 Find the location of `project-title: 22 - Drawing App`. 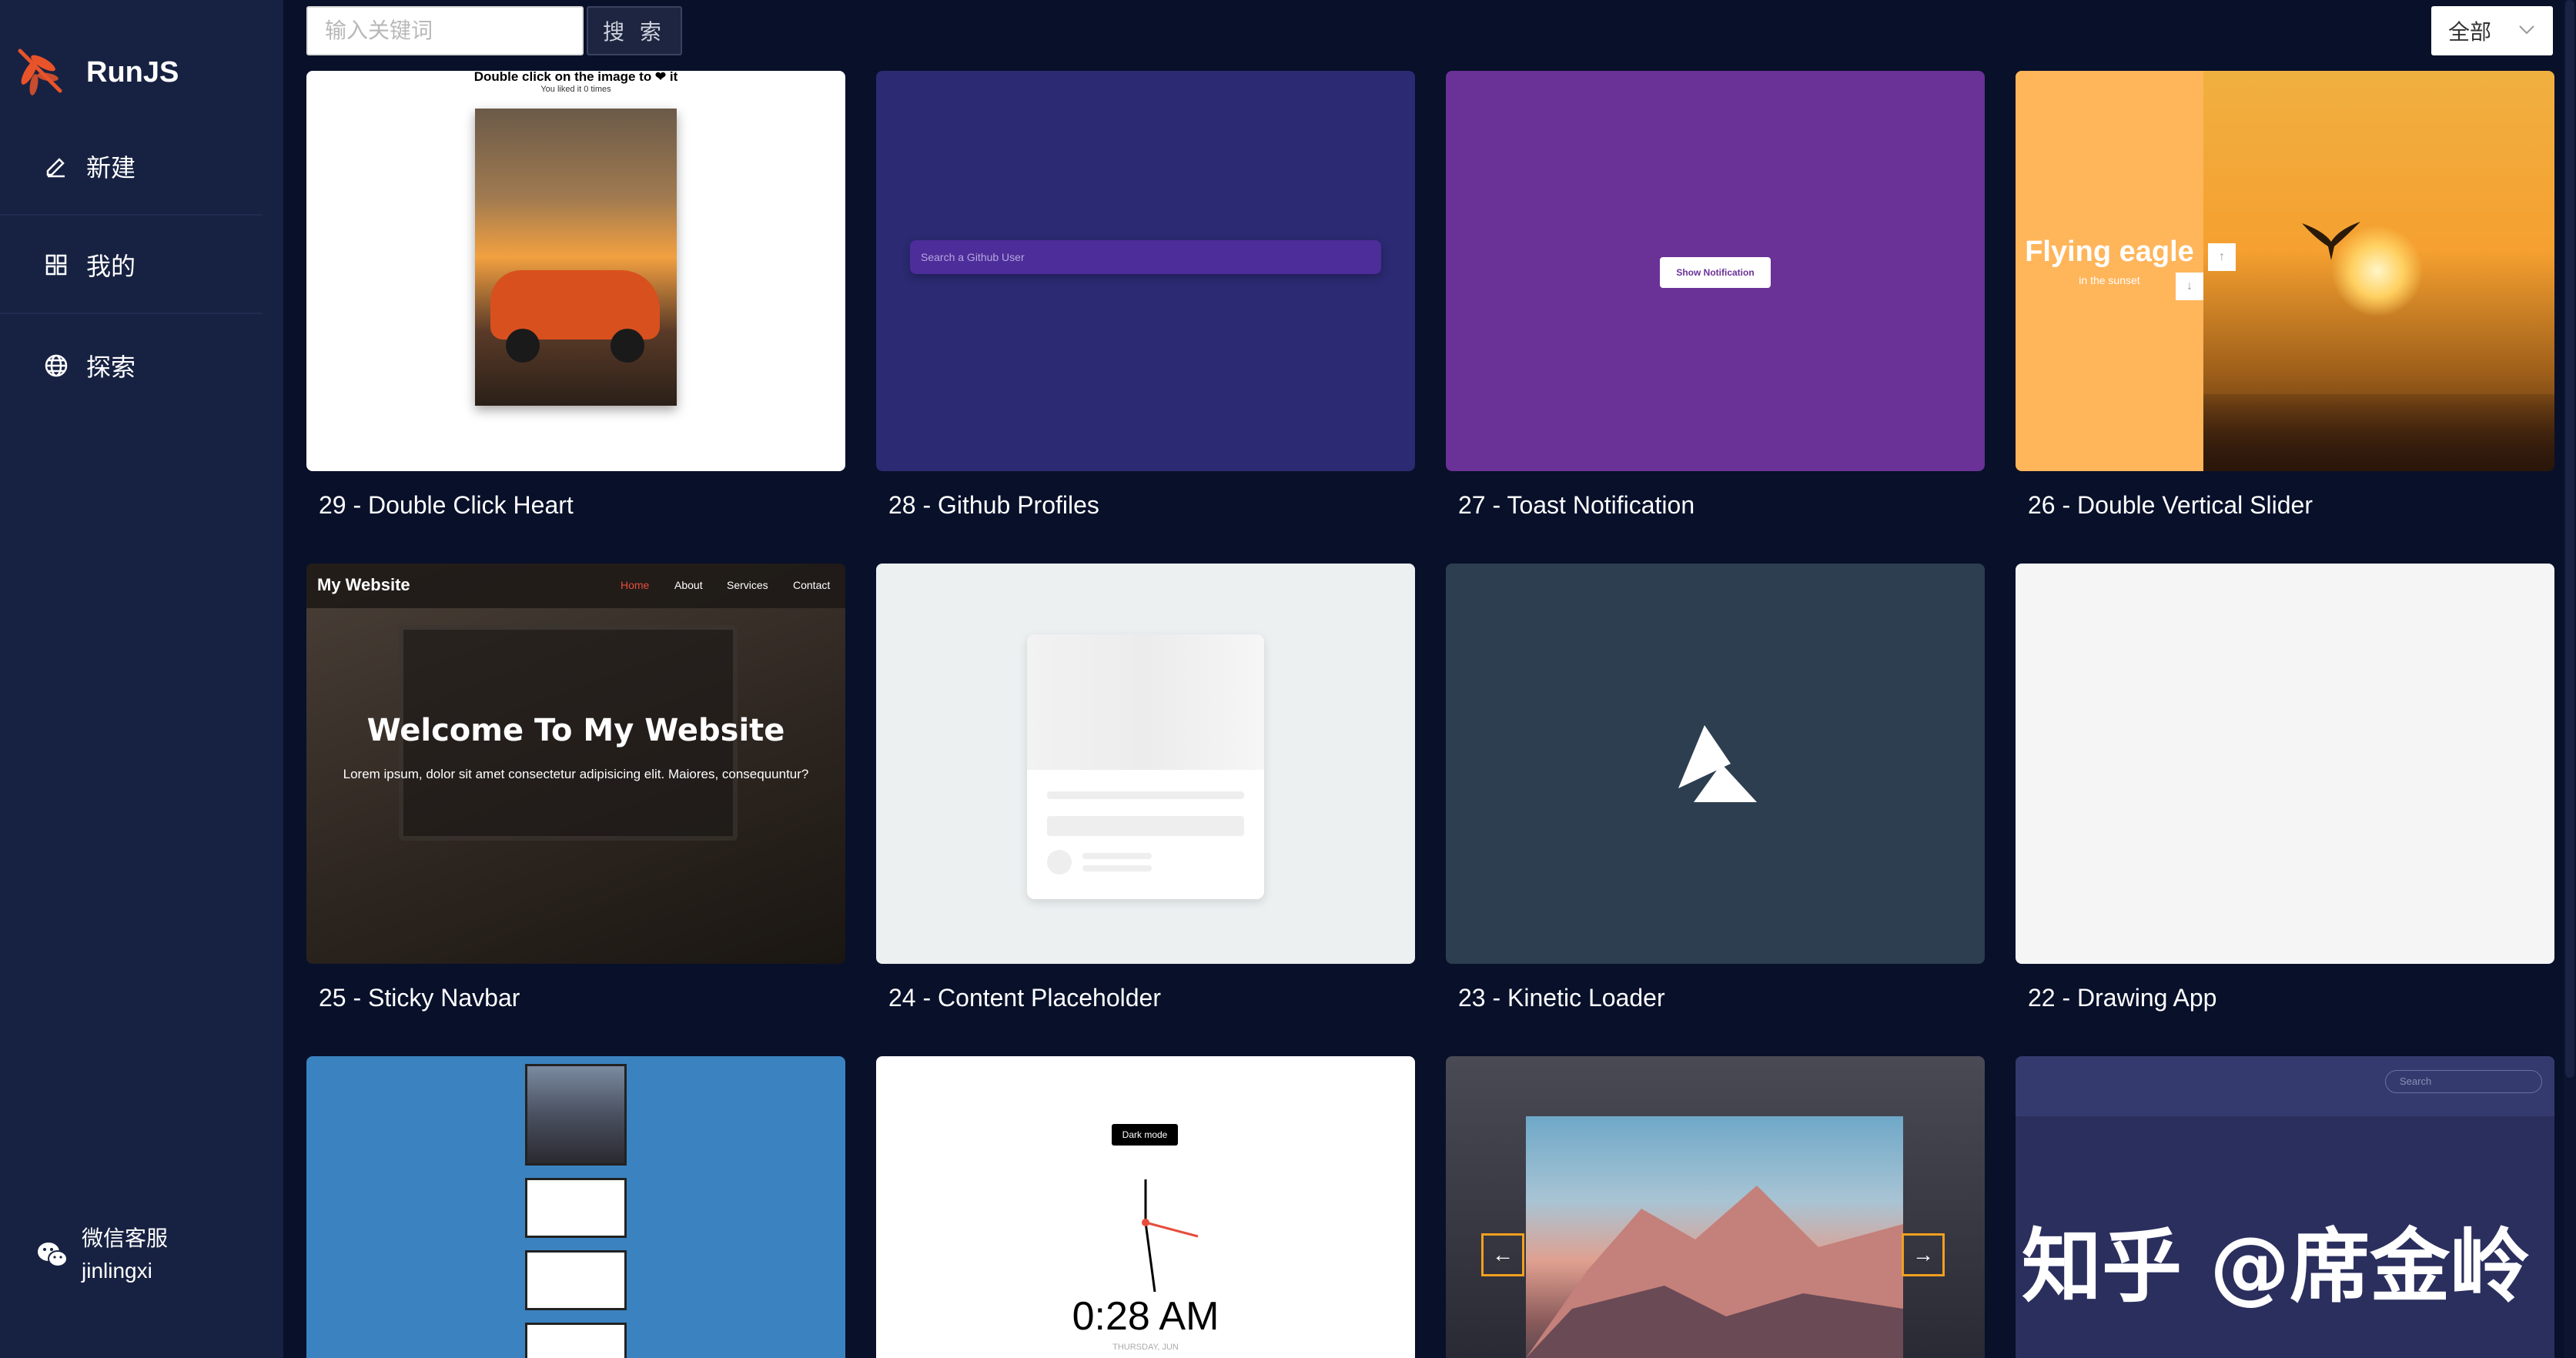

project-title: 22 - Drawing App is located at coordinates (2123, 998).